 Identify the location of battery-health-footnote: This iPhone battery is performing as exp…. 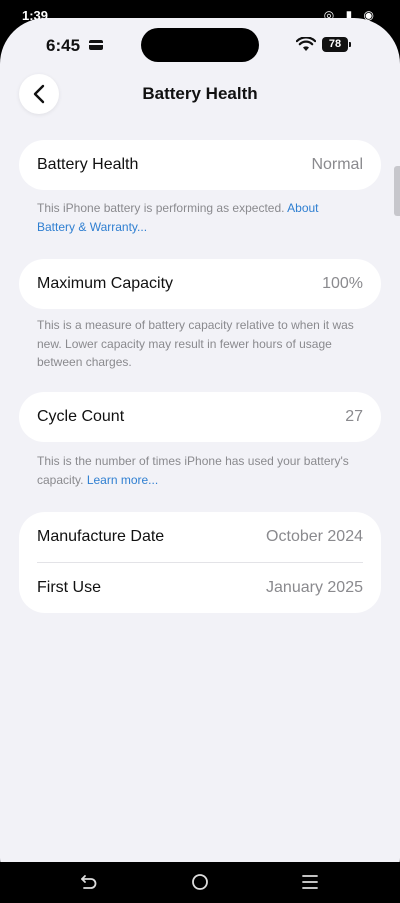
(197, 217).